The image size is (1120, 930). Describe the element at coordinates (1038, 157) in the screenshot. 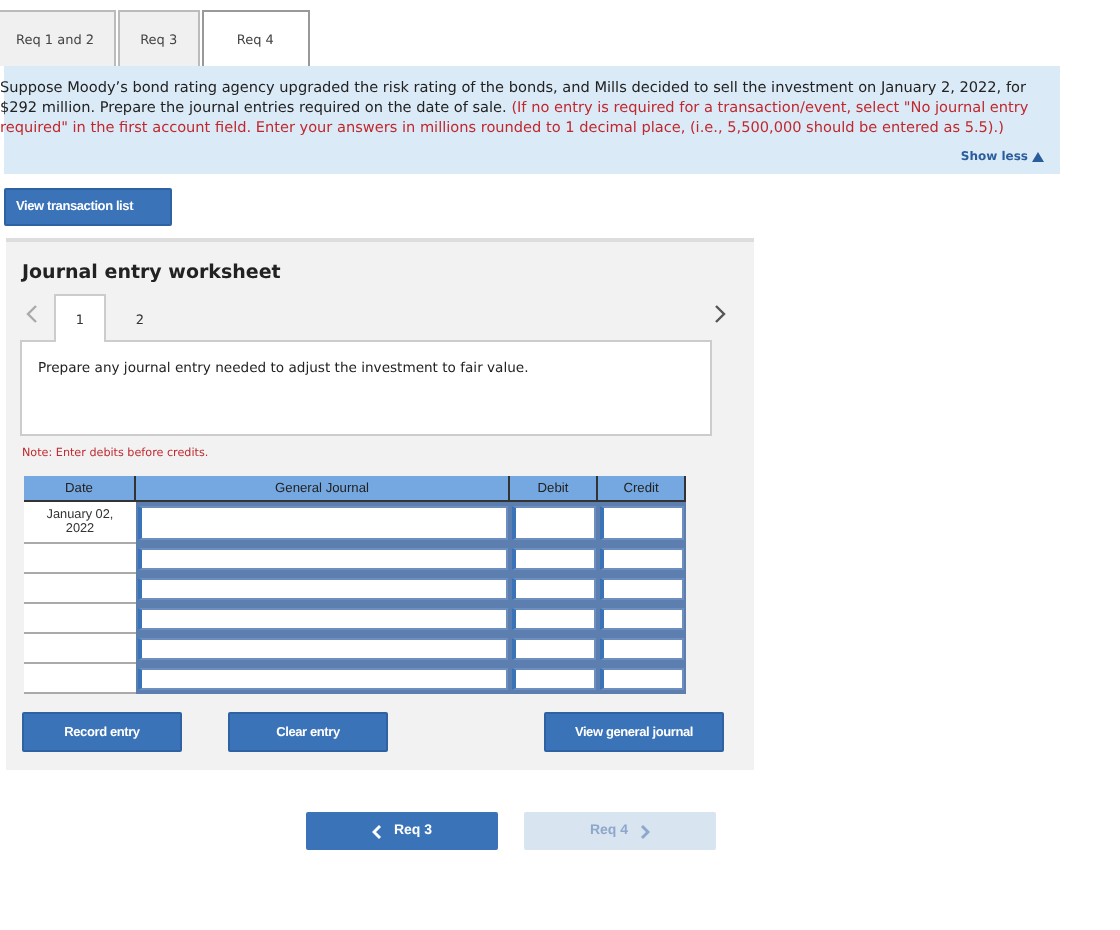

I see `triangle-up-icon` at that location.